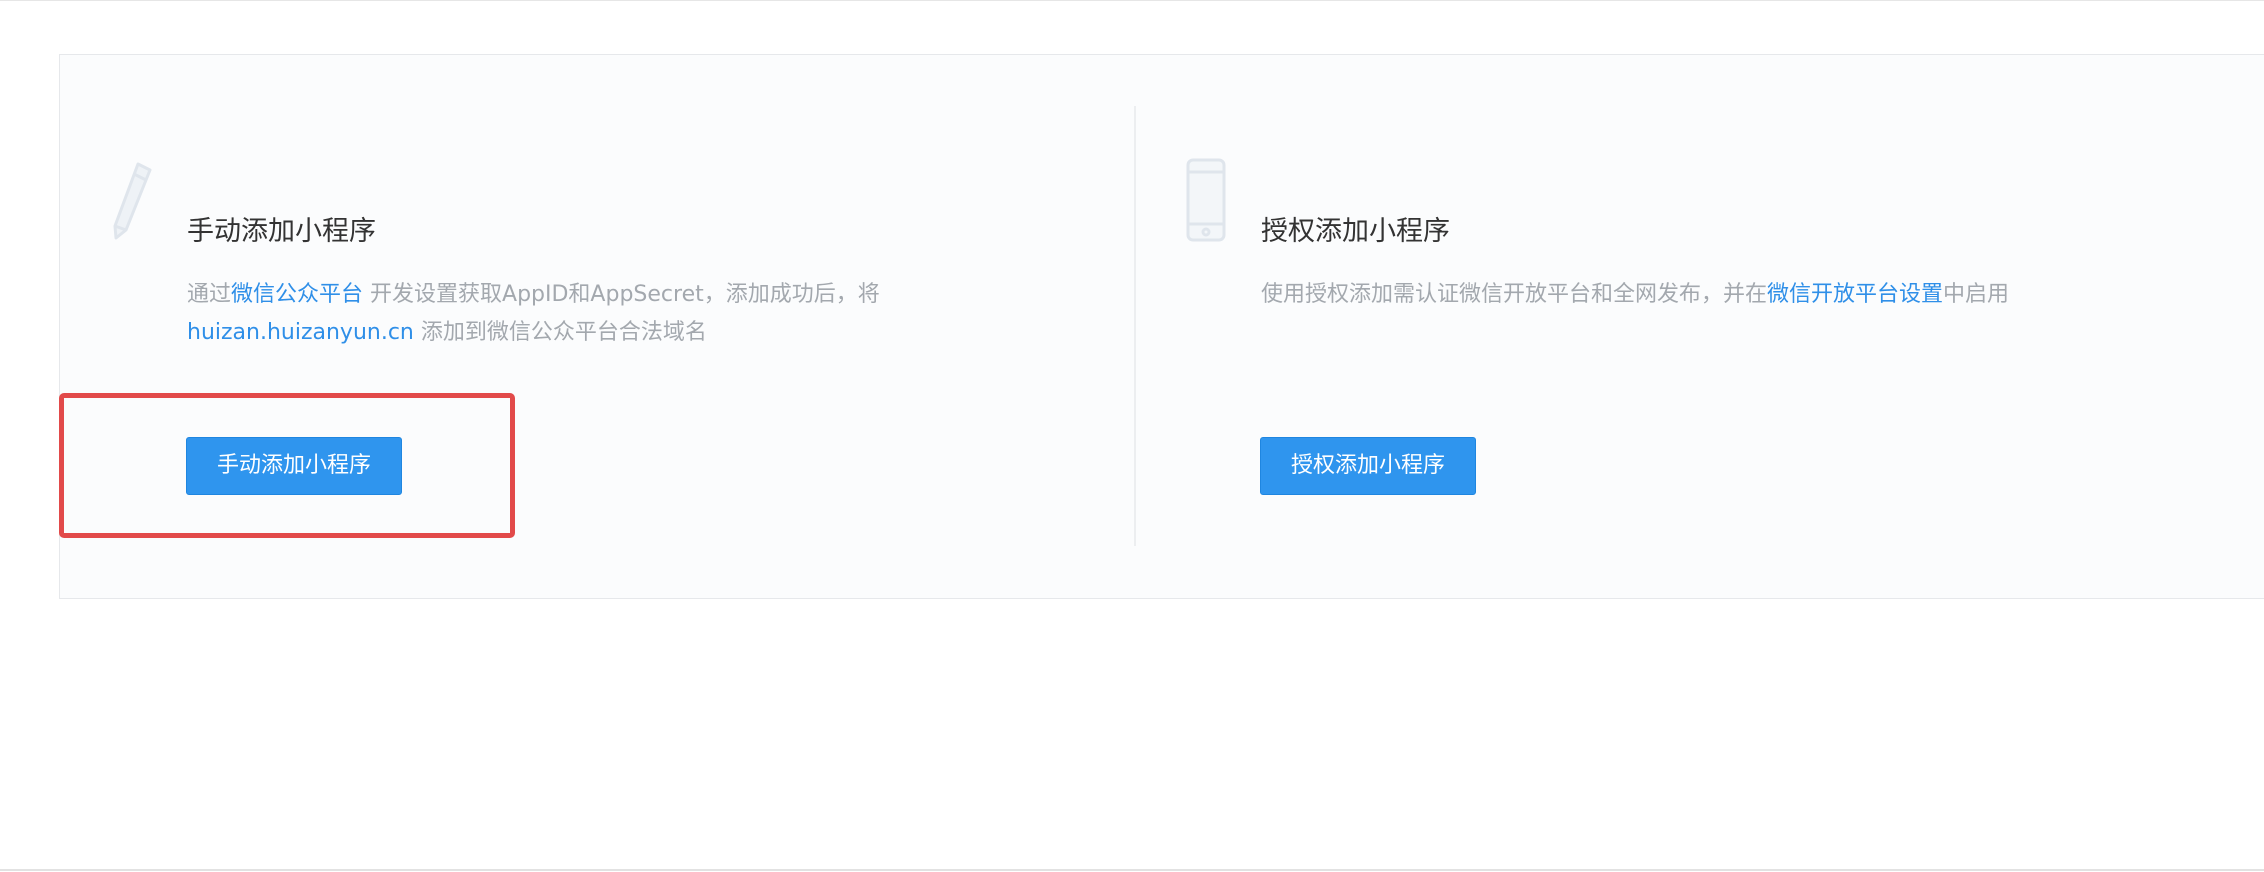  I want to click on manual-desc-line2: huizan.huizanyun.cn 添加到微信公众平台合法域名, so click(533, 333).